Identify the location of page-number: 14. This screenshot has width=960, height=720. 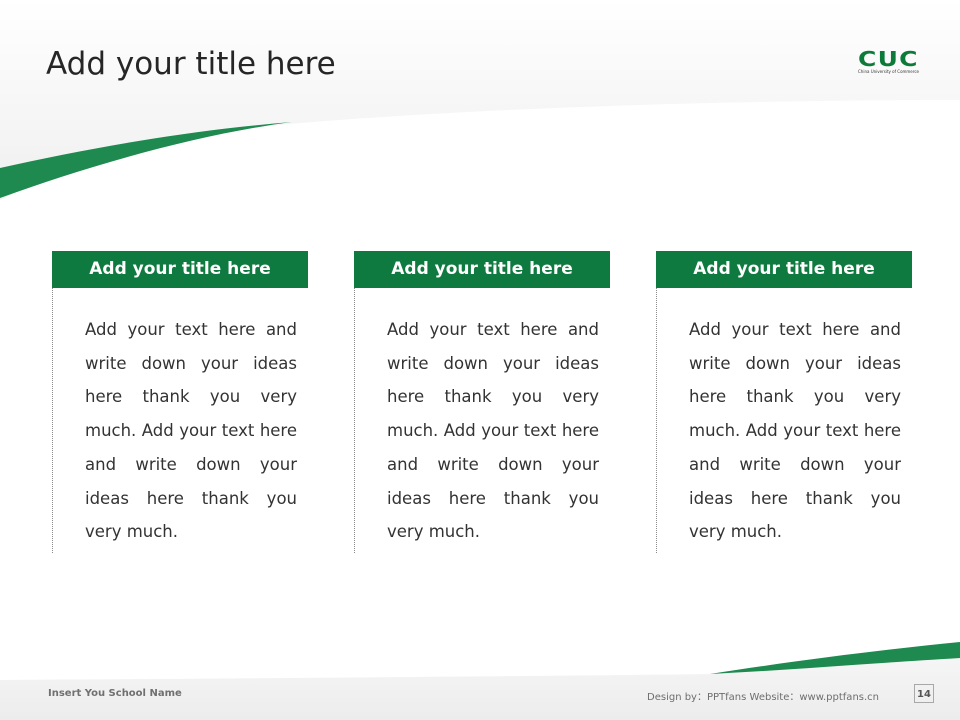
(924, 693).